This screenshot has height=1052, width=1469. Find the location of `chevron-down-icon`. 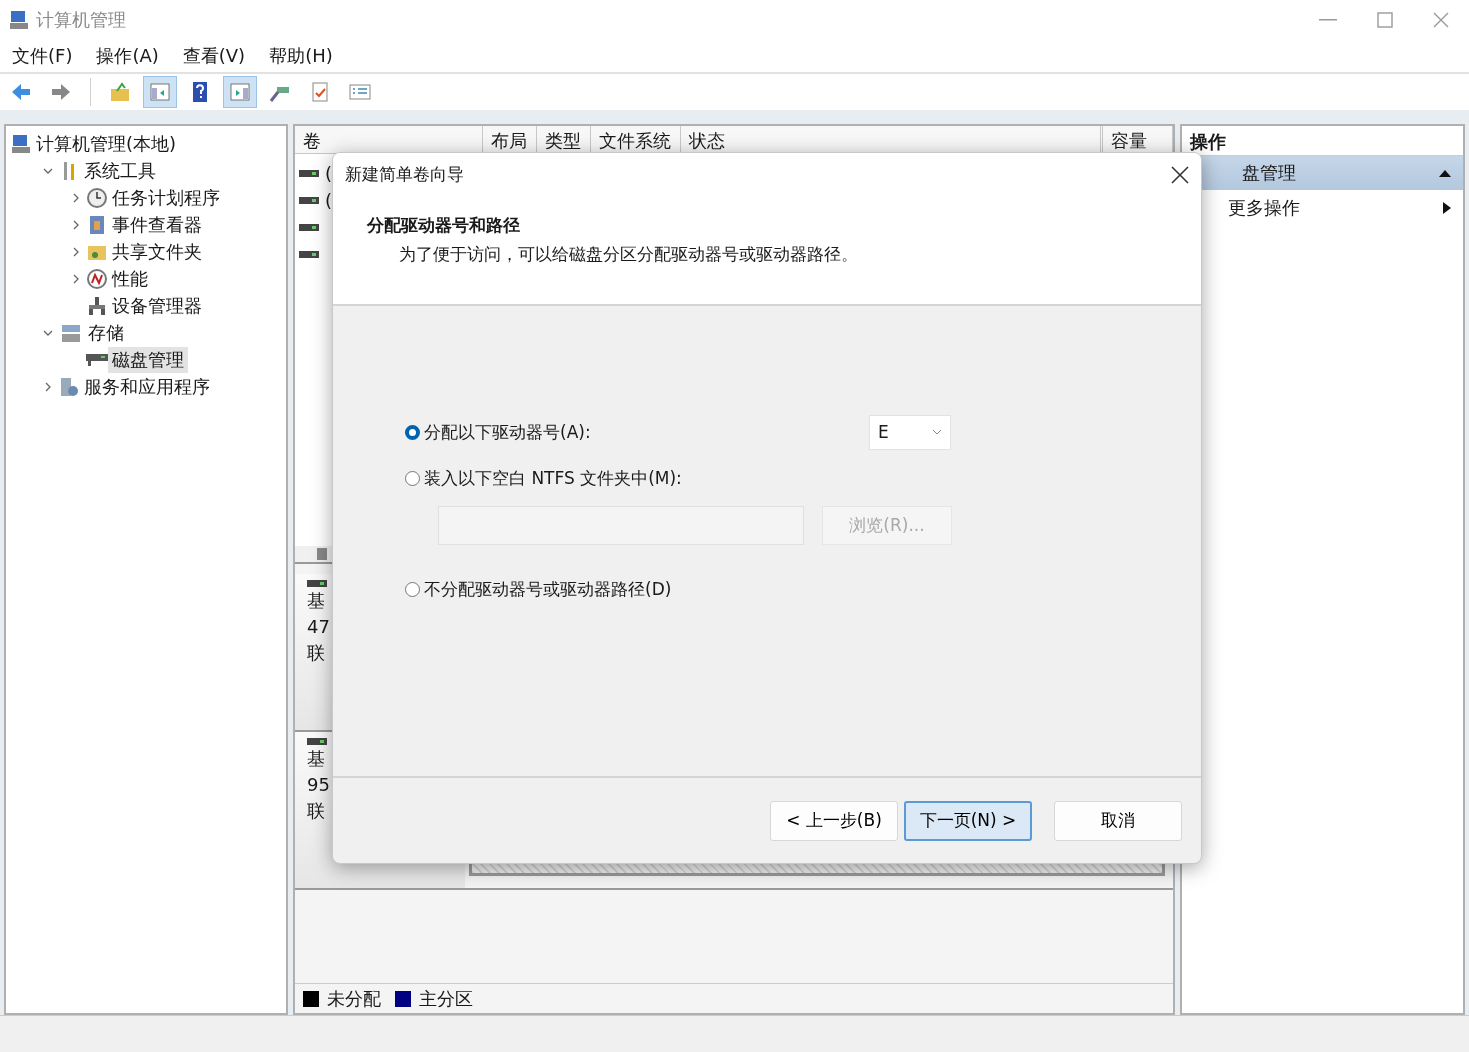

chevron-down-icon is located at coordinates (937, 432).